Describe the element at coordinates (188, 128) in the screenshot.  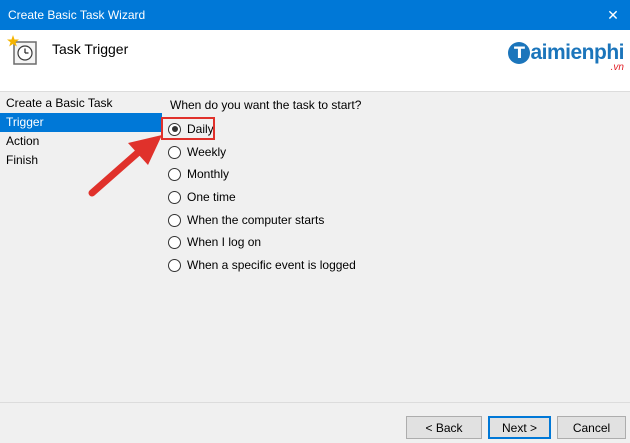
I see `annotation-highlight-box` at that location.